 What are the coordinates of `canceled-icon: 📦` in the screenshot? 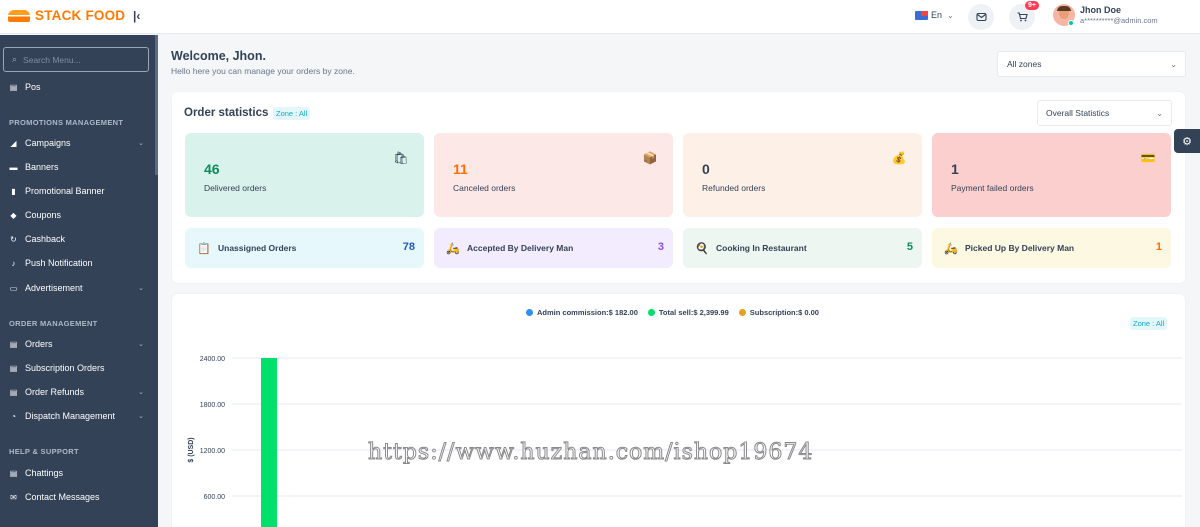 It's located at (650, 158).